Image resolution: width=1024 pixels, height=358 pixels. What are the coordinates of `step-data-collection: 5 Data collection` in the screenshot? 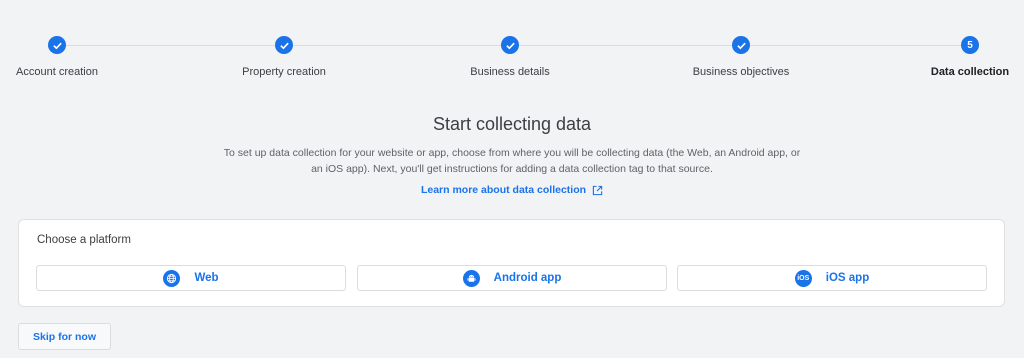 It's located at (970, 57).